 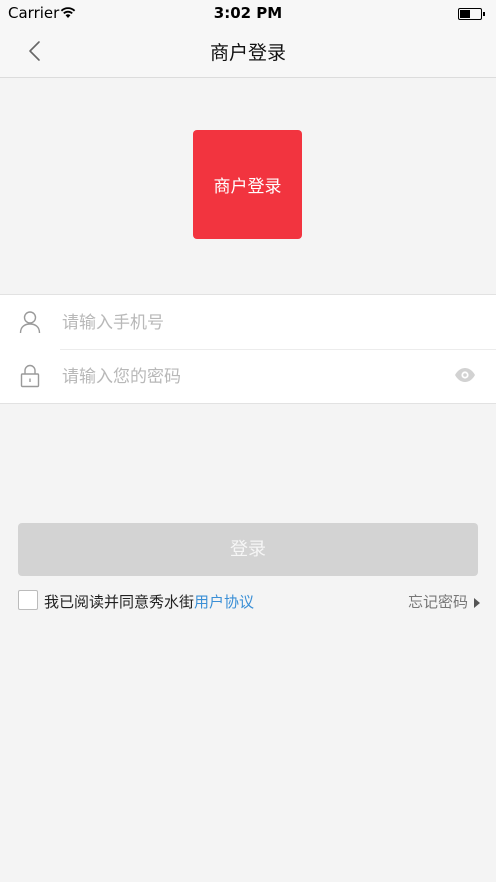 What do you see at coordinates (252, 377) in the screenshot?
I see `password-input` at bounding box center [252, 377].